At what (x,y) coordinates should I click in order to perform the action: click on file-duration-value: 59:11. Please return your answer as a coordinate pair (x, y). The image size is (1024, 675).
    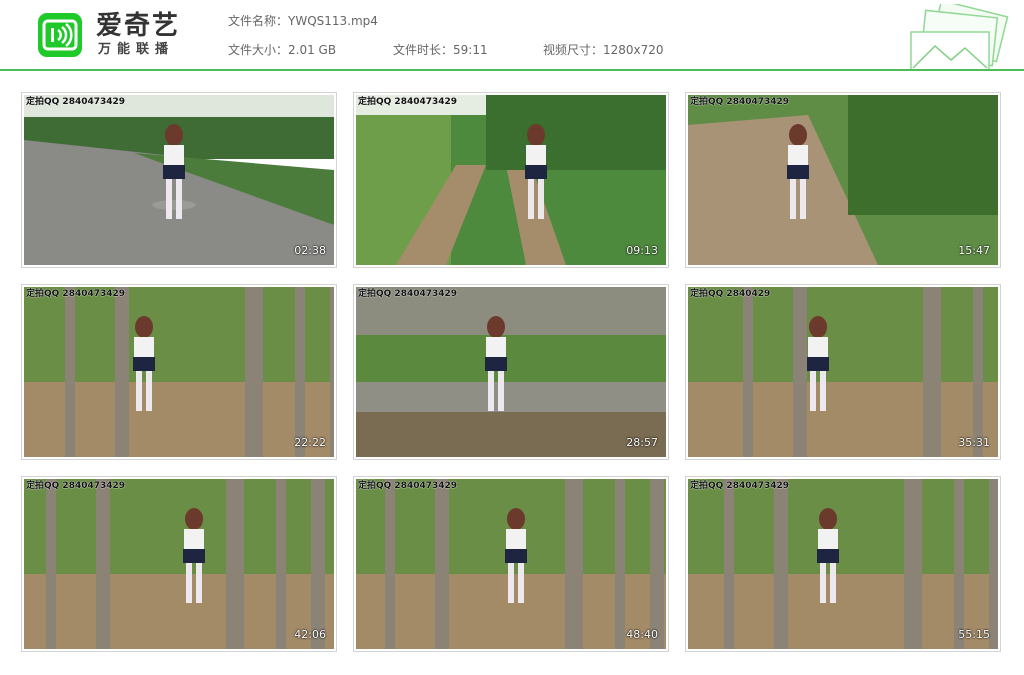
    Looking at the image, I should click on (470, 50).